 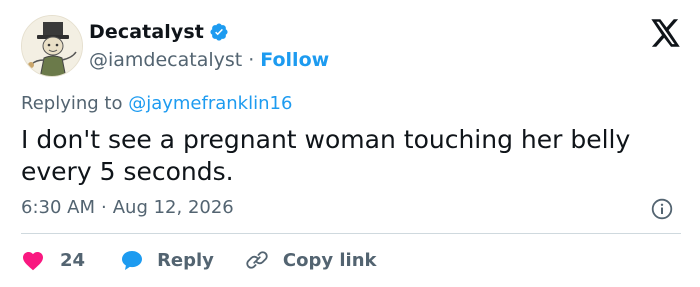 I want to click on reply-label: Reply, so click(x=185, y=260).